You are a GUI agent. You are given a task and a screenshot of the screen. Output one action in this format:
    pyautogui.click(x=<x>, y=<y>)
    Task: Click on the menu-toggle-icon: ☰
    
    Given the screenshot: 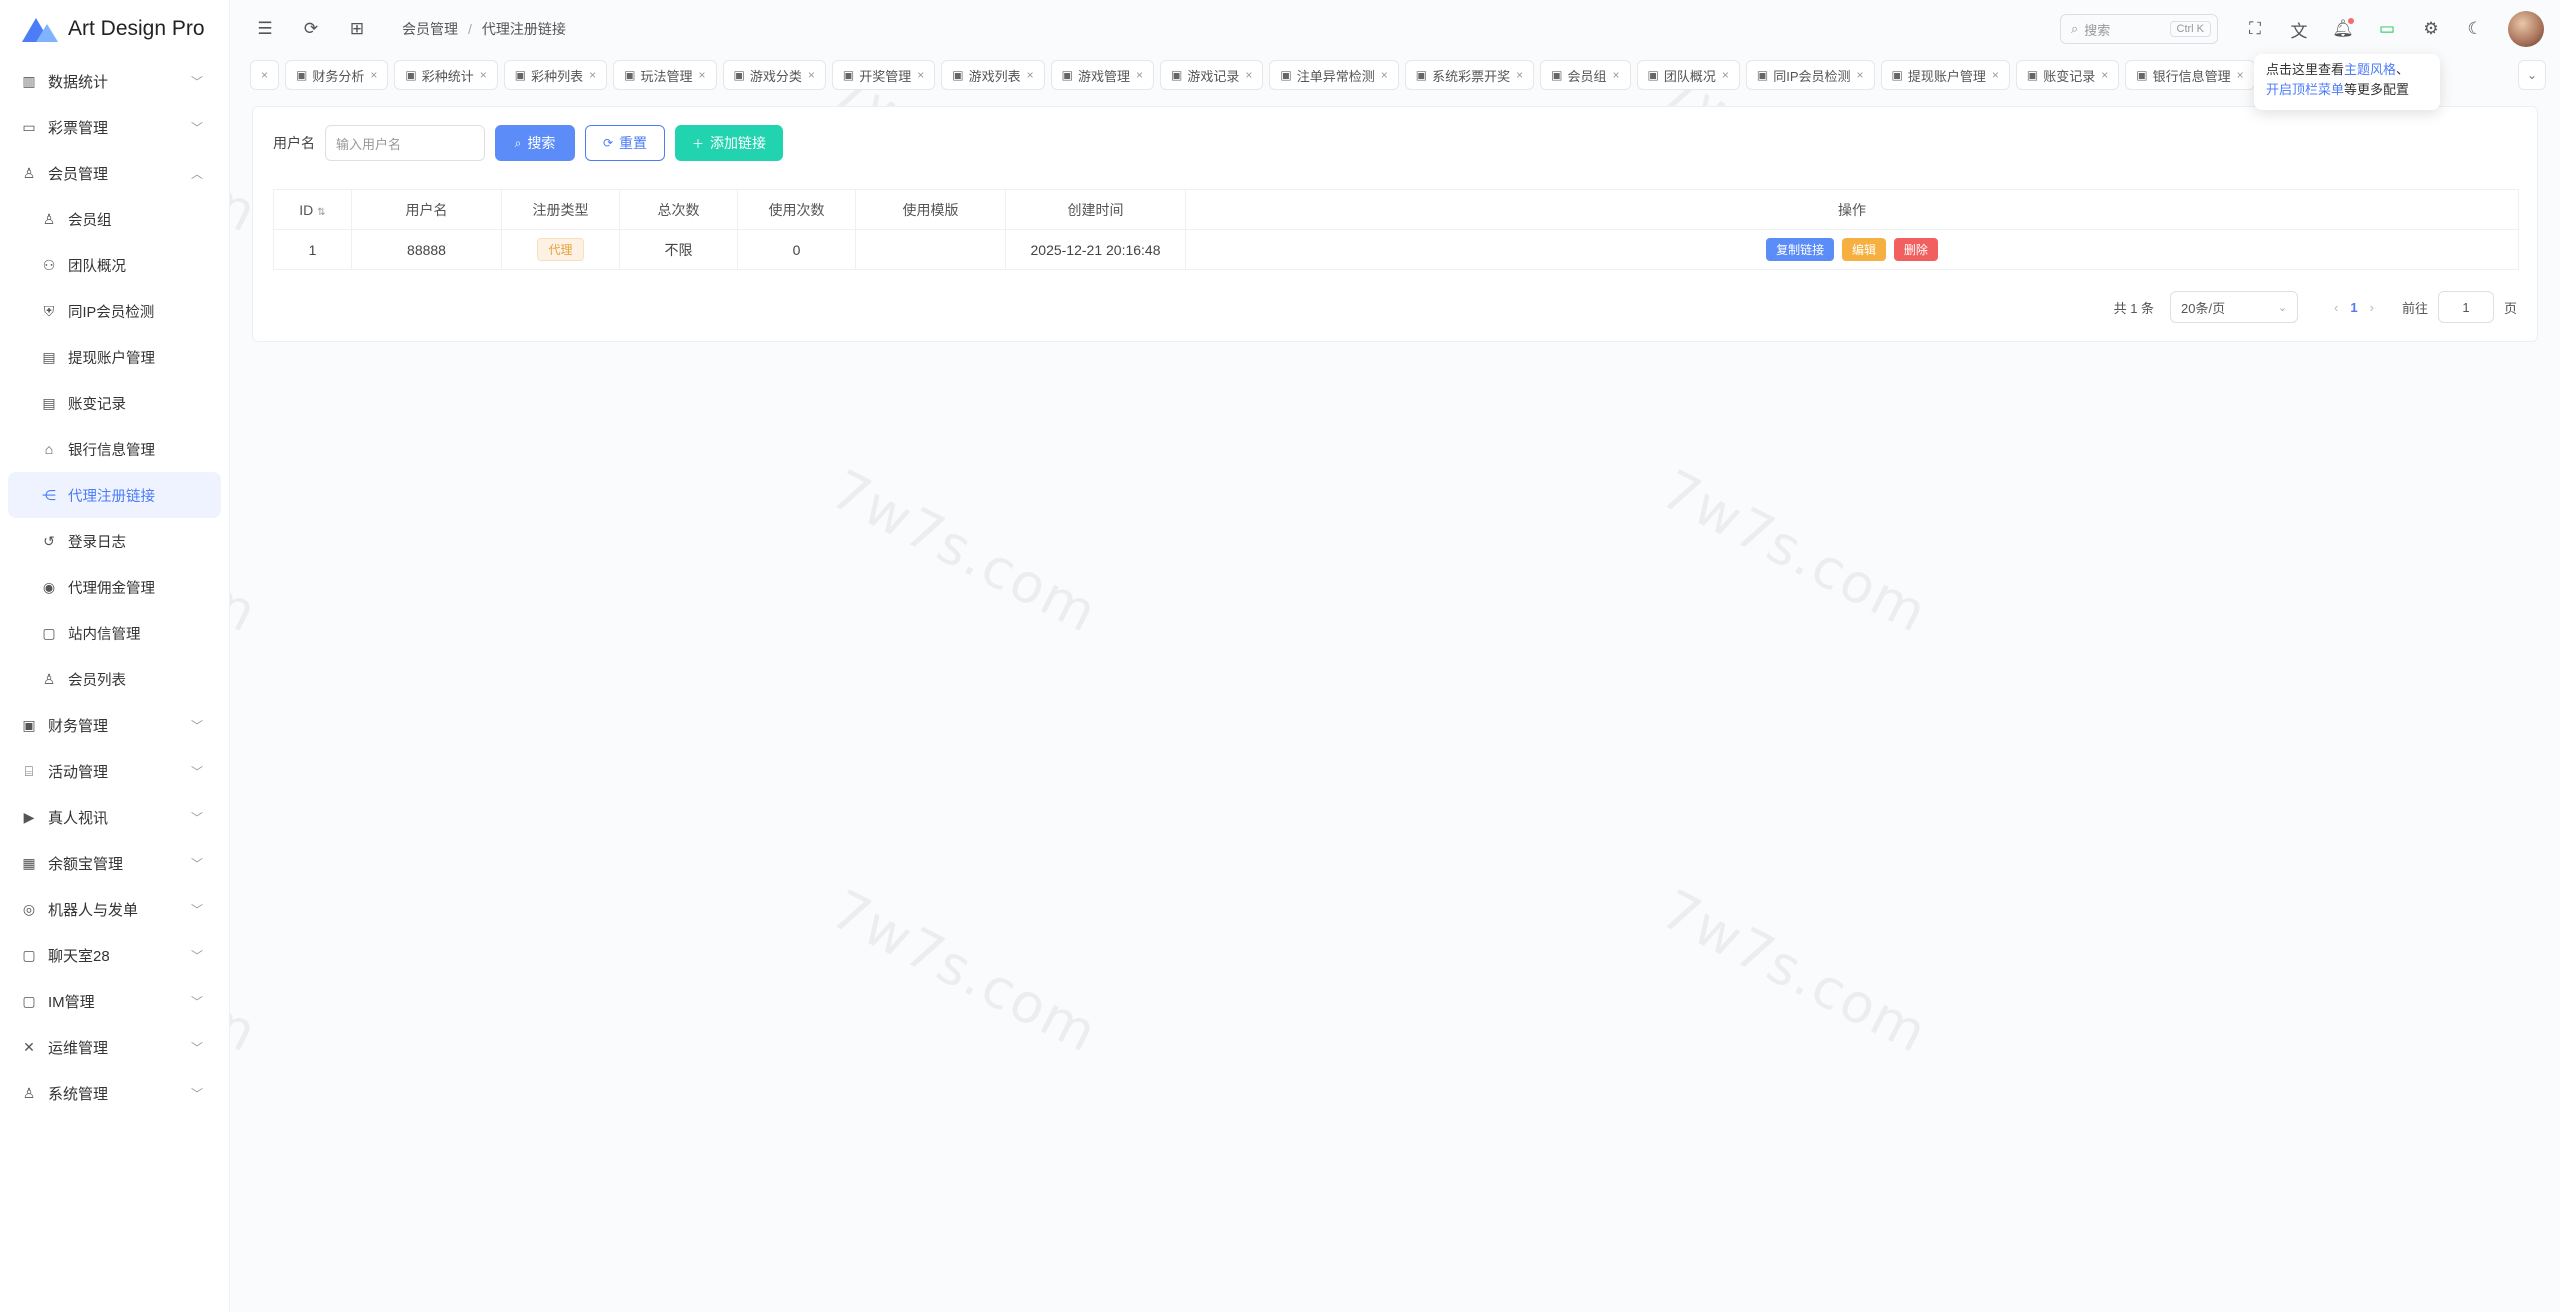 What is the action you would take?
    pyautogui.click(x=265, y=29)
    